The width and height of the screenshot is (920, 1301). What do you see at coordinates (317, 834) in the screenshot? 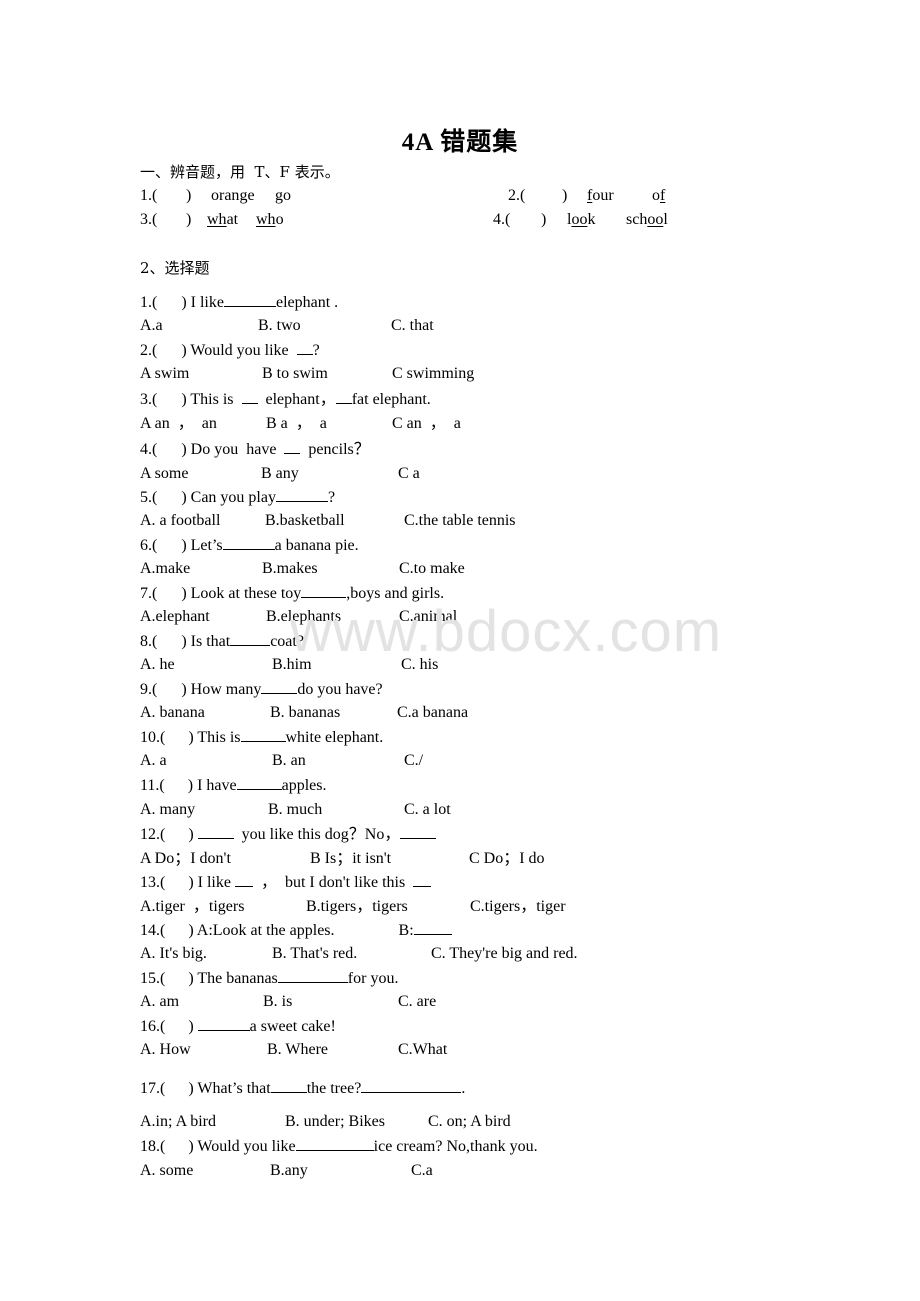
I see `stem-text: you like this dog？No，` at bounding box center [317, 834].